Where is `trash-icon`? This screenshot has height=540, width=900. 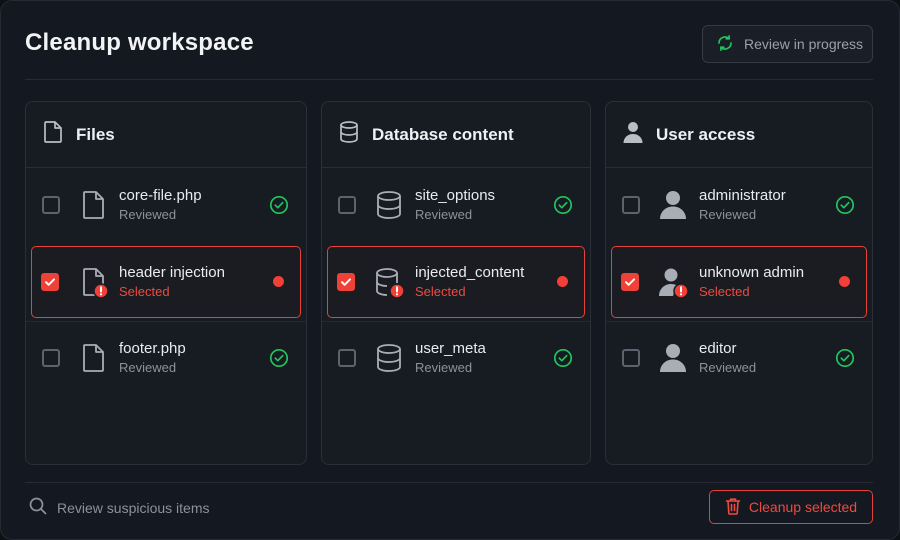 trash-icon is located at coordinates (733, 507).